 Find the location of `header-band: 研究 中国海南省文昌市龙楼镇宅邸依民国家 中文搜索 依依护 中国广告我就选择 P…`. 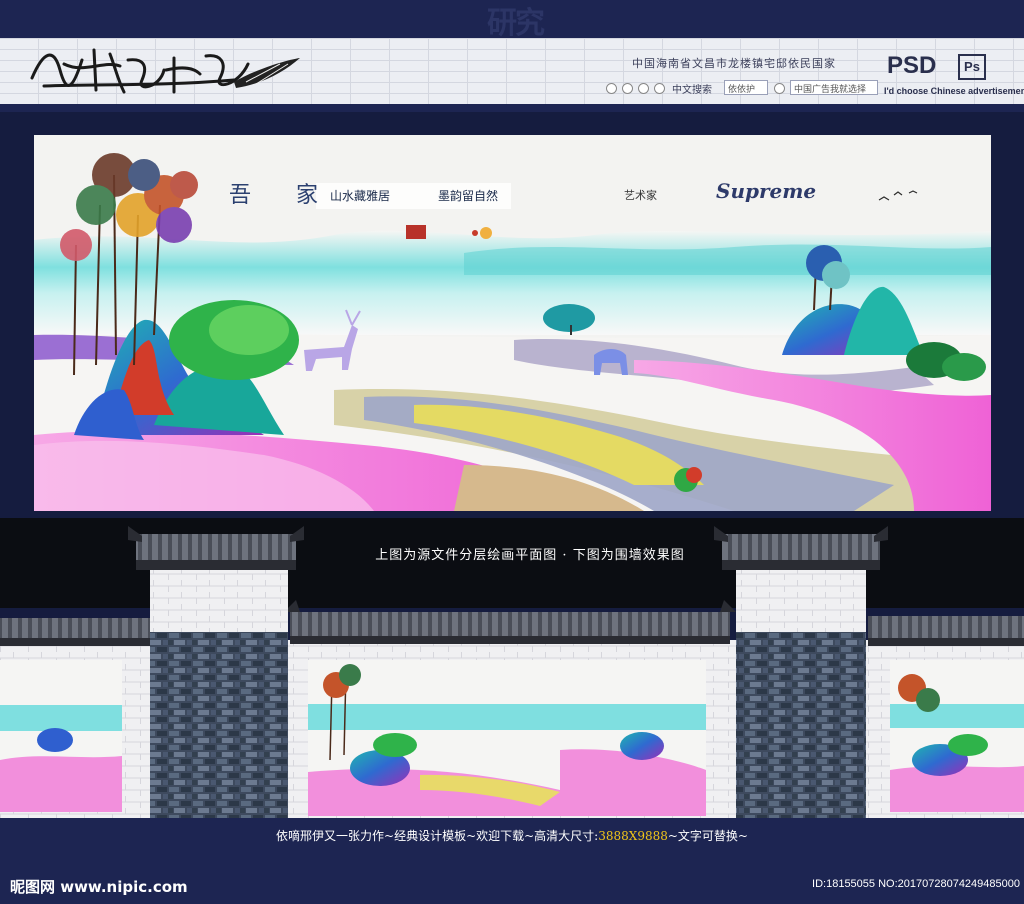

header-band: 研究 中国海南省文昌市龙楼镇宅邸依民国家 中文搜索 依依护 中国广告我就选择 P… is located at coordinates (512, 56).